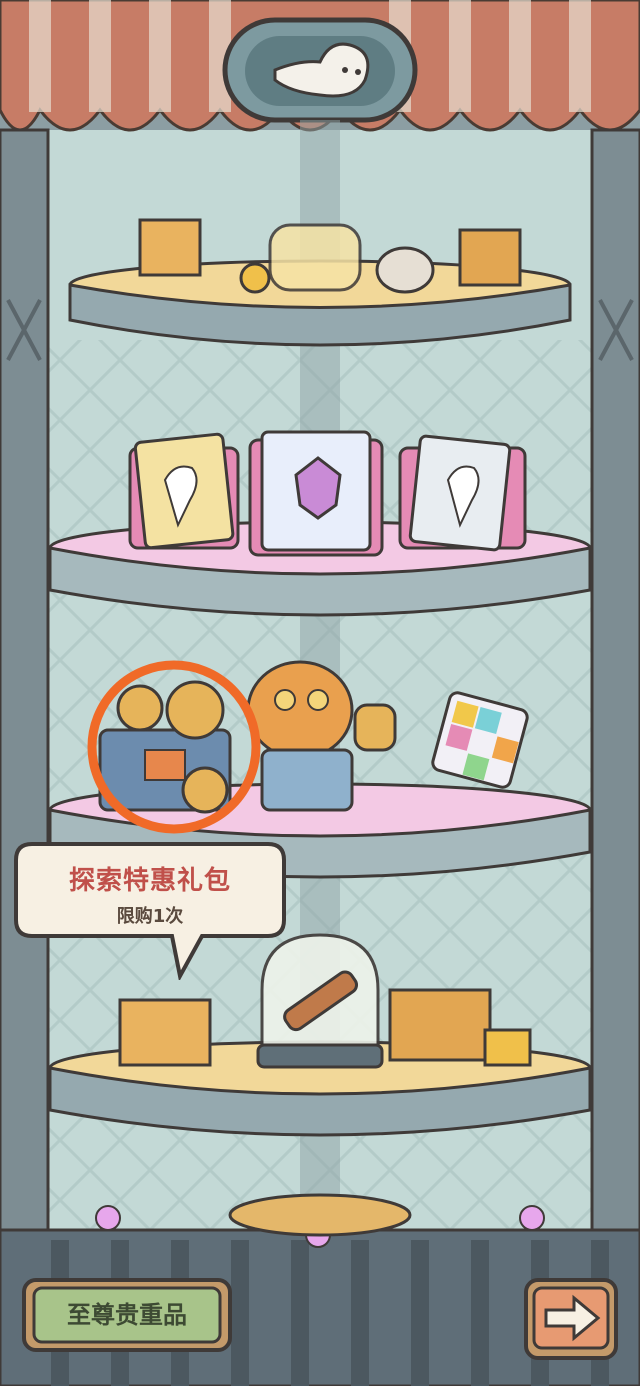  I want to click on premium-items-label: 至尊贵重品, so click(127, 1315).